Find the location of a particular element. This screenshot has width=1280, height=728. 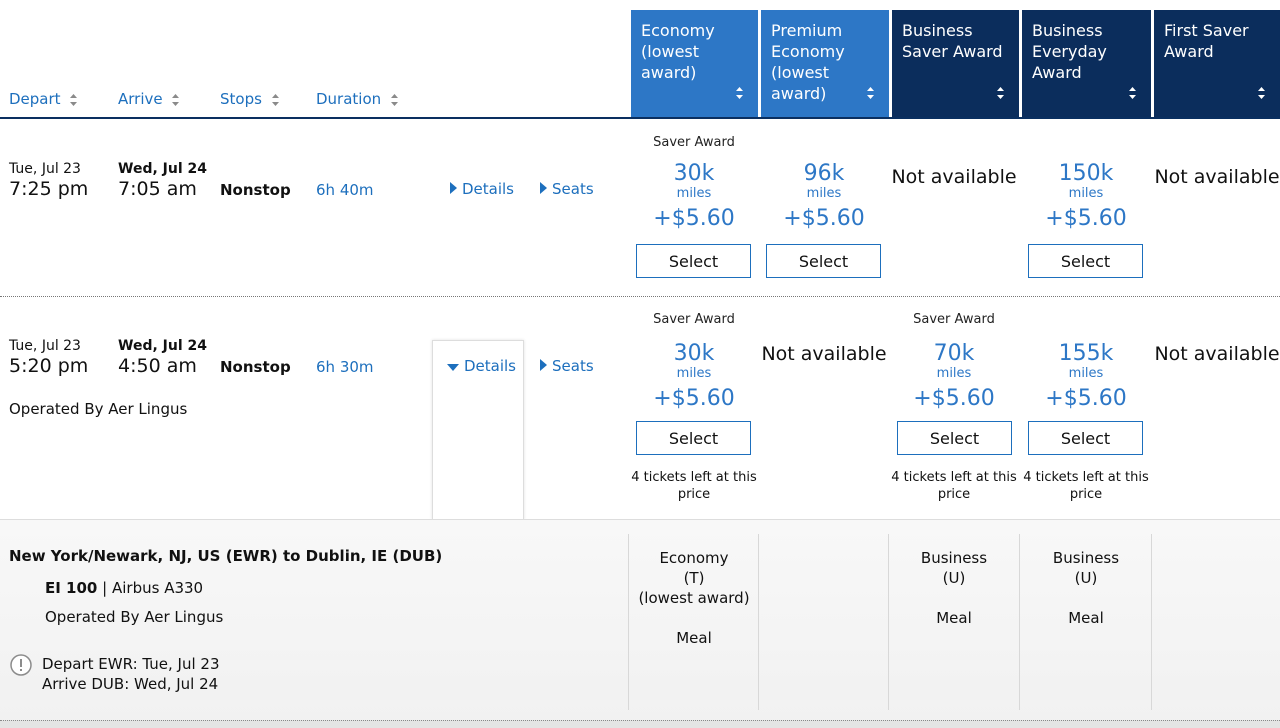

saver-award-label: Saver Award is located at coordinates (694, 142).